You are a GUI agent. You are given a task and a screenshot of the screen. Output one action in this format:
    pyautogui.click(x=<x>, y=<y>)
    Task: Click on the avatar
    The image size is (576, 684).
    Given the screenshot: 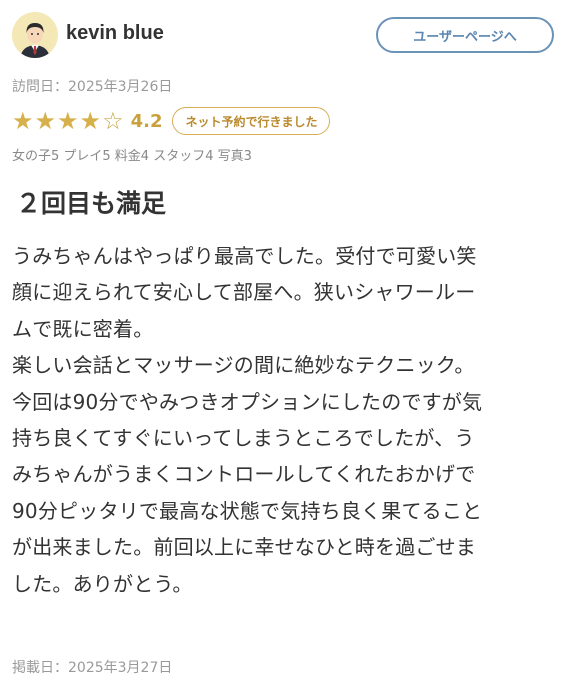 What is the action you would take?
    pyautogui.click(x=35, y=35)
    